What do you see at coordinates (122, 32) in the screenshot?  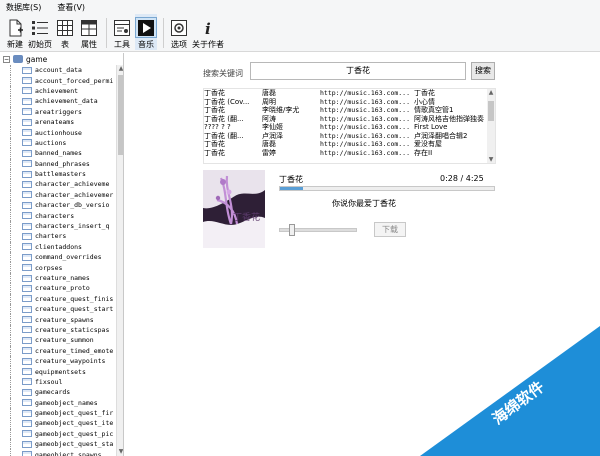 I see `tools-button: 工具` at bounding box center [122, 32].